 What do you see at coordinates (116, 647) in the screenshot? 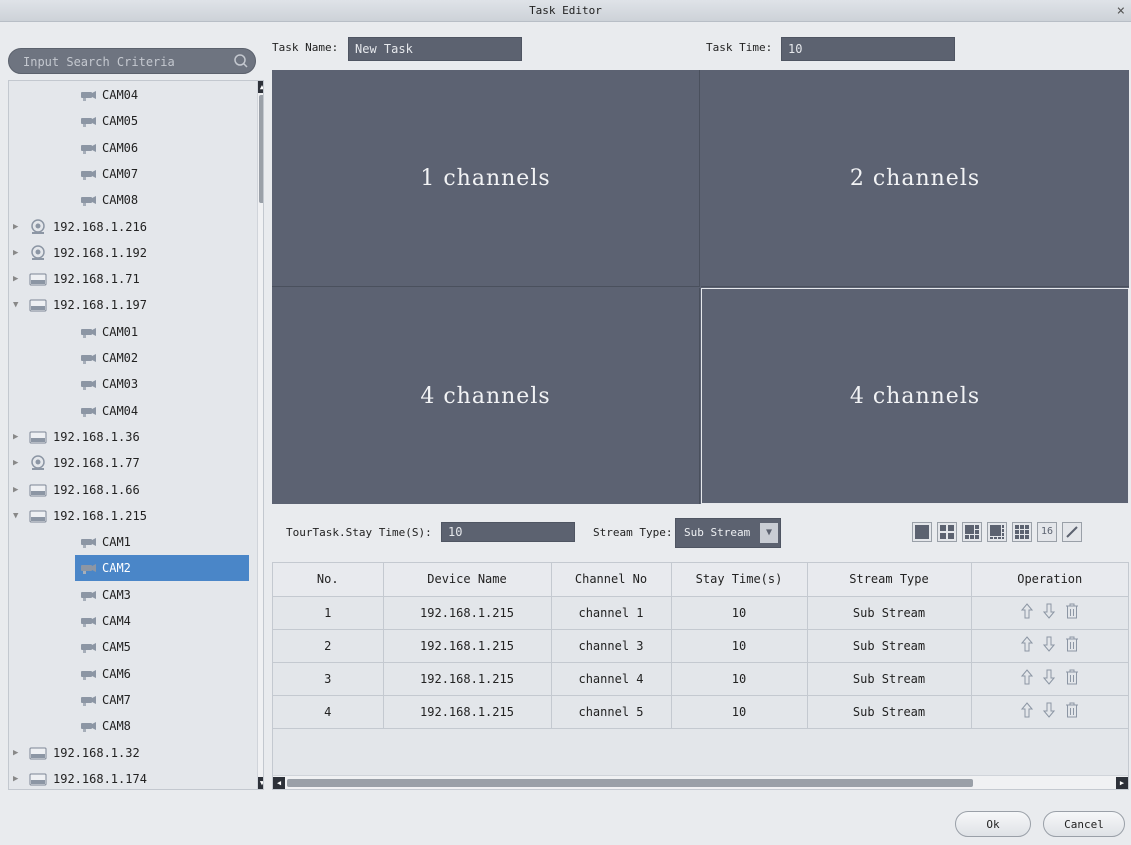
I see `tree-item-label: CAM5` at bounding box center [116, 647].